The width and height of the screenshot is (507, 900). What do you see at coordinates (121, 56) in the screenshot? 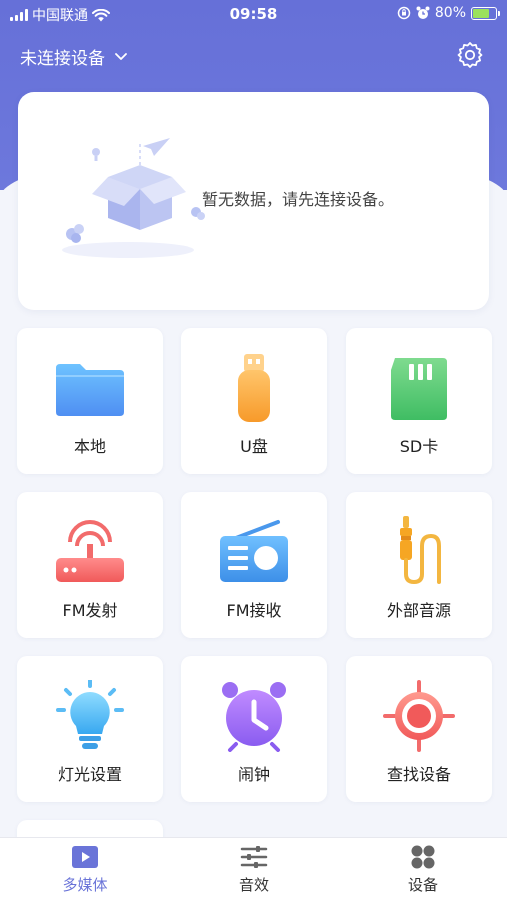
I see `chevron-down-icon` at bounding box center [121, 56].